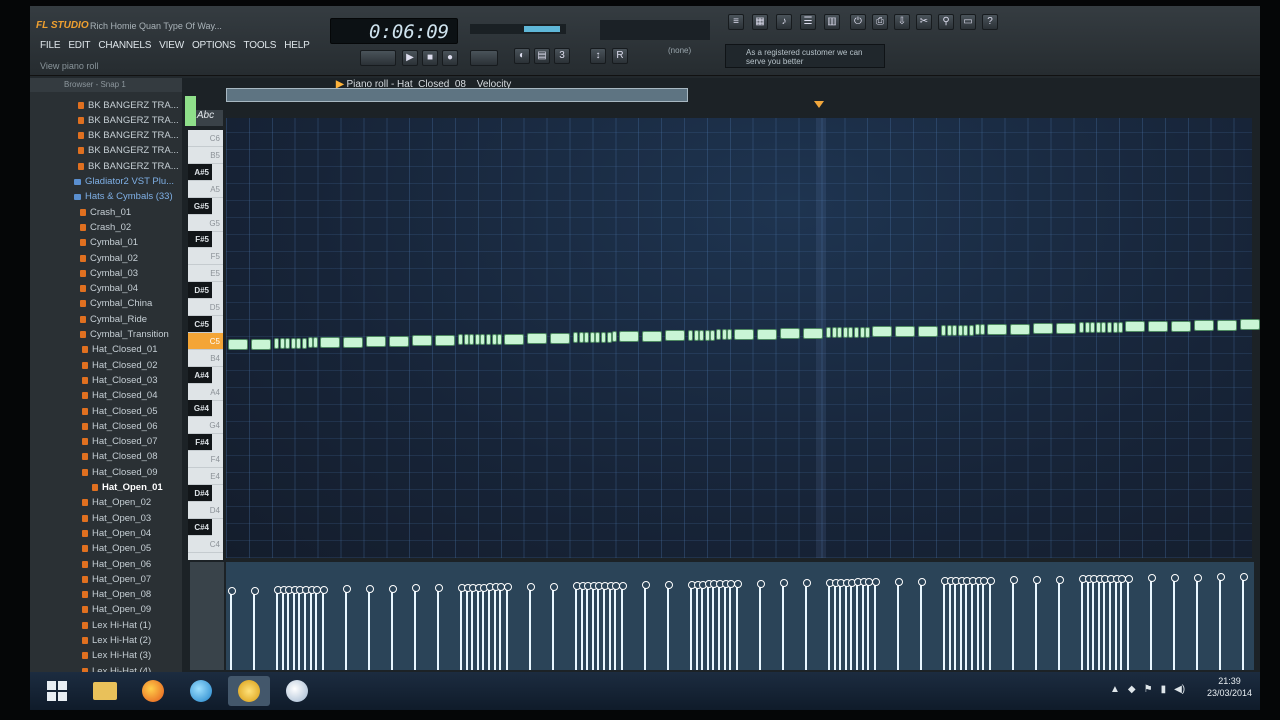 This screenshot has height=720, width=1280. What do you see at coordinates (153, 691) in the screenshot?
I see `firefox-icon` at bounding box center [153, 691].